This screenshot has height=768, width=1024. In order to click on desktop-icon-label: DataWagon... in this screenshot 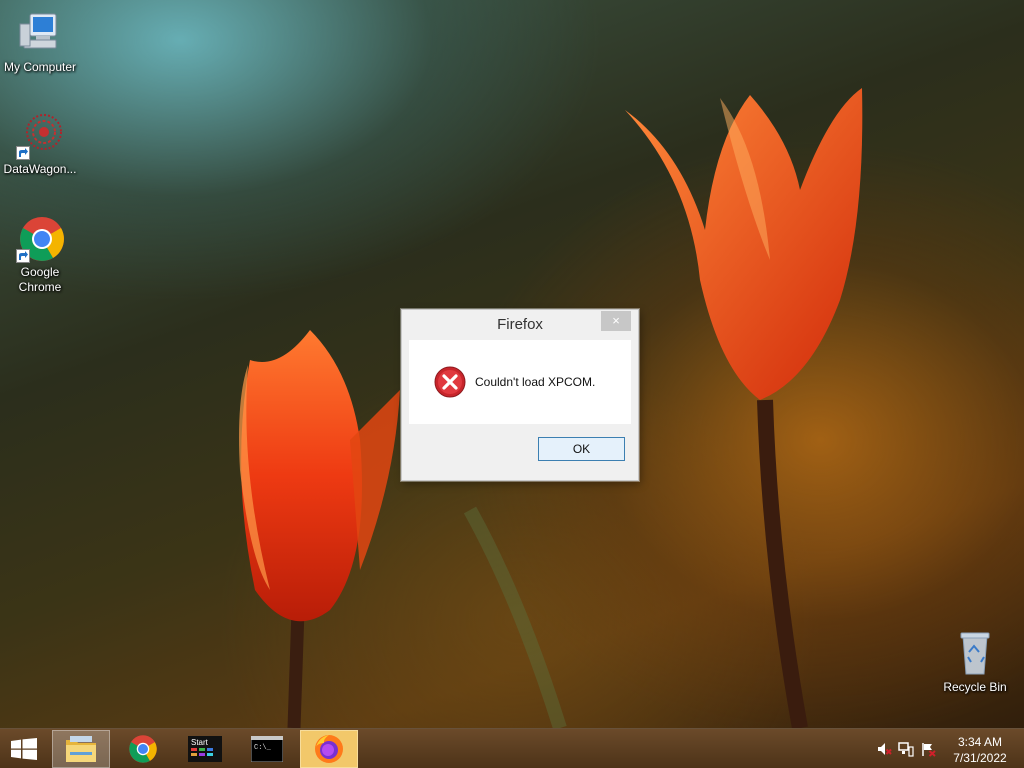, I will do `click(40, 169)`.